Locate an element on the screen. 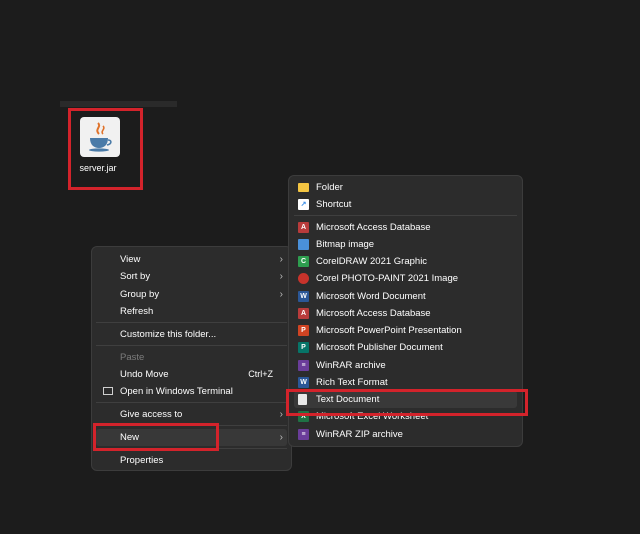 The image size is (640, 534). coreldraw-icon: C is located at coordinates (303, 261).